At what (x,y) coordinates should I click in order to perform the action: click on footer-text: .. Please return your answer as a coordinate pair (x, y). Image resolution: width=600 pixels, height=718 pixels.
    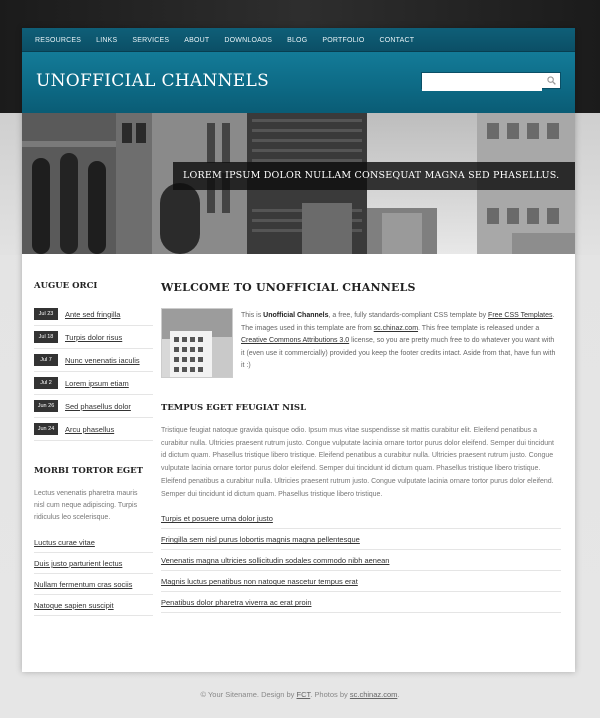
    Looking at the image, I should click on (398, 694).